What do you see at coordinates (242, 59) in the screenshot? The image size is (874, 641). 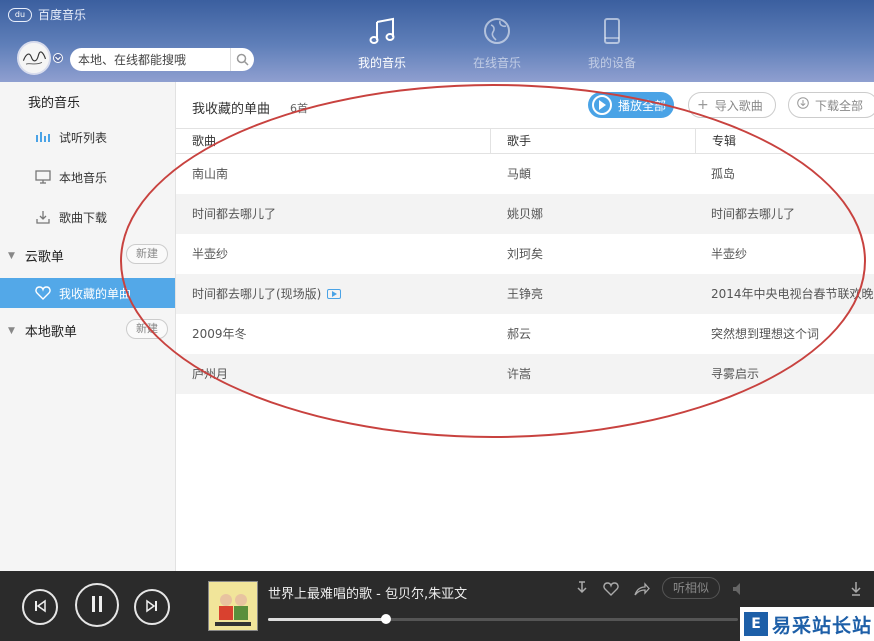 I see `search-icon` at bounding box center [242, 59].